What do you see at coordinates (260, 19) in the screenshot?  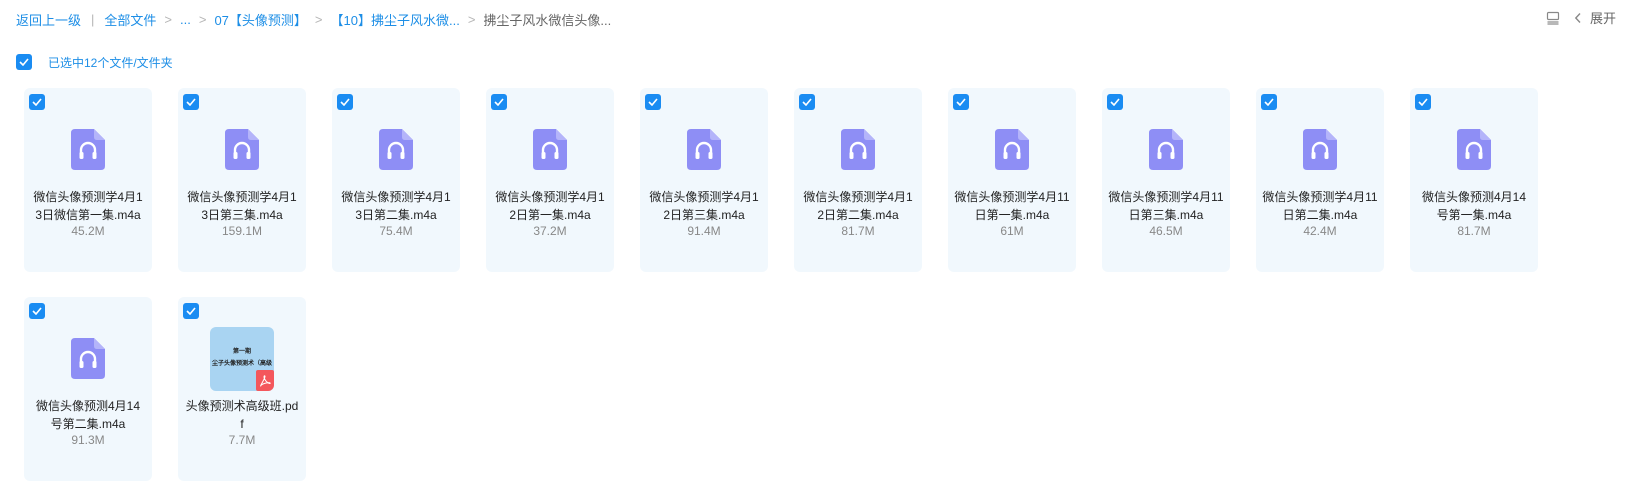 I see `breadcrumb-folder-07: 07【头像预测】` at bounding box center [260, 19].